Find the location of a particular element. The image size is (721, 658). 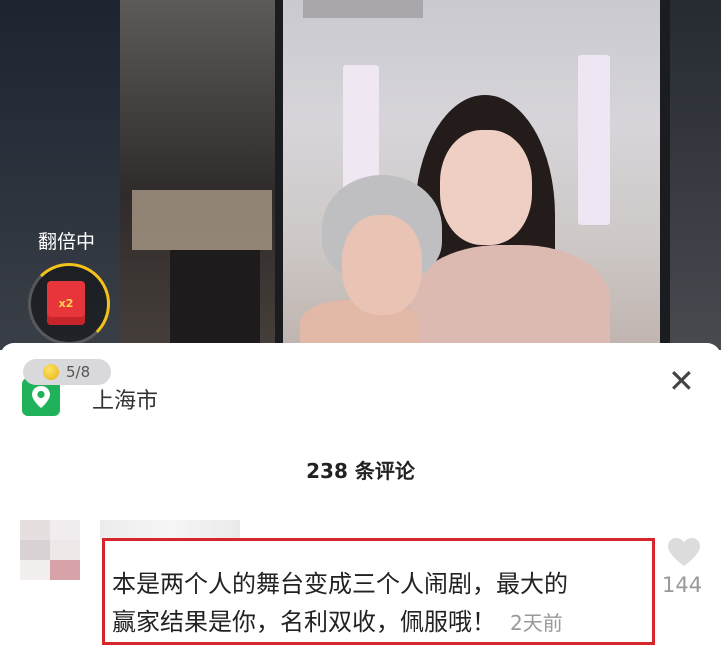

comment-text: 赢家结果是你，名利双收，佩服哦！ is located at coordinates (304, 622).